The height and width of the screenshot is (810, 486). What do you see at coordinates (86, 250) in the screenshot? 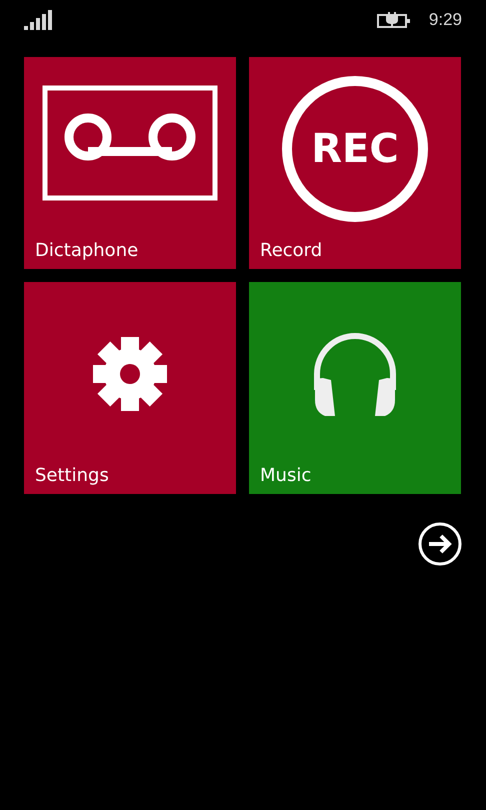
I see `tile-label: Dictaphone` at bounding box center [86, 250].